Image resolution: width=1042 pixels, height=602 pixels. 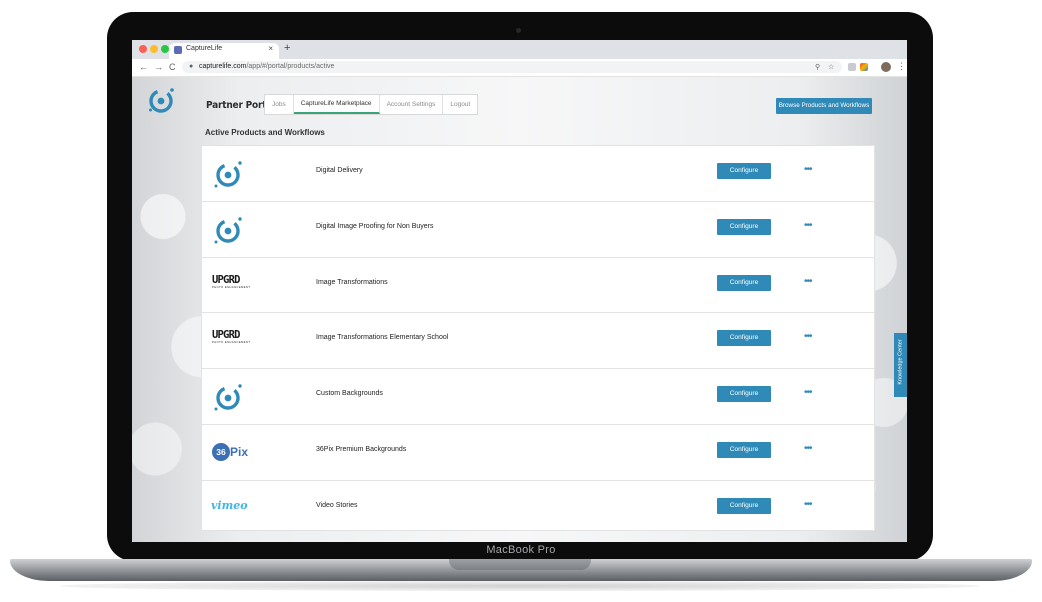 I want to click on tab-close-icon: ×, so click(x=270, y=48).